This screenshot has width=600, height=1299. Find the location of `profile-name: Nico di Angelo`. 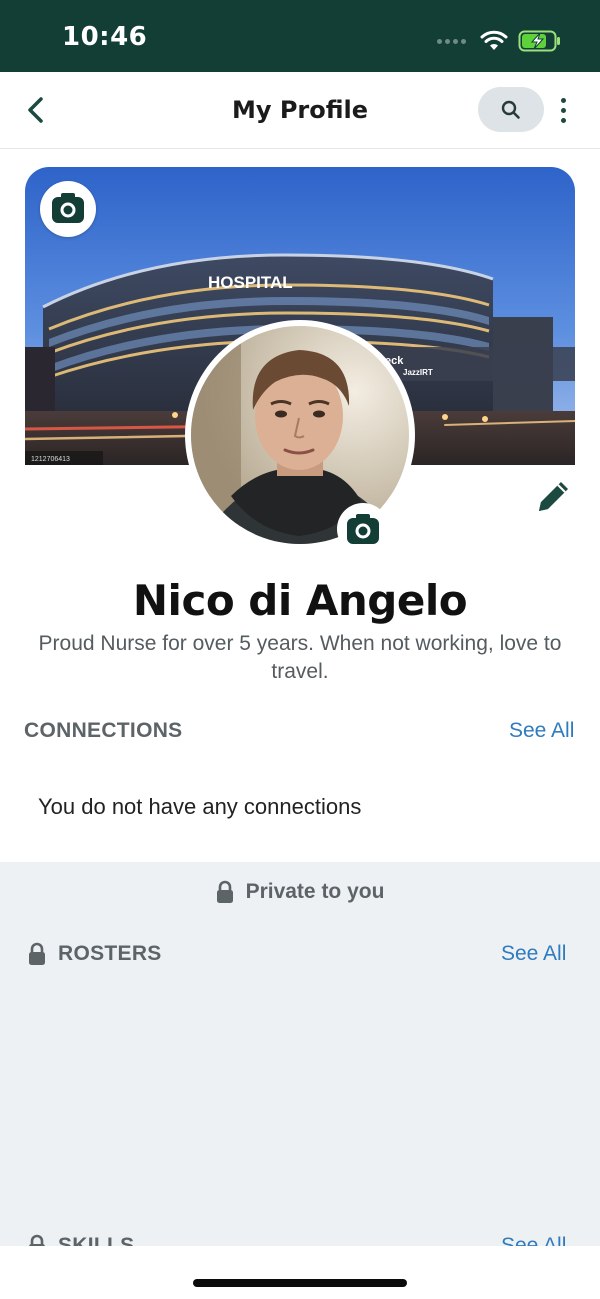

profile-name: Nico di Angelo is located at coordinates (300, 600).